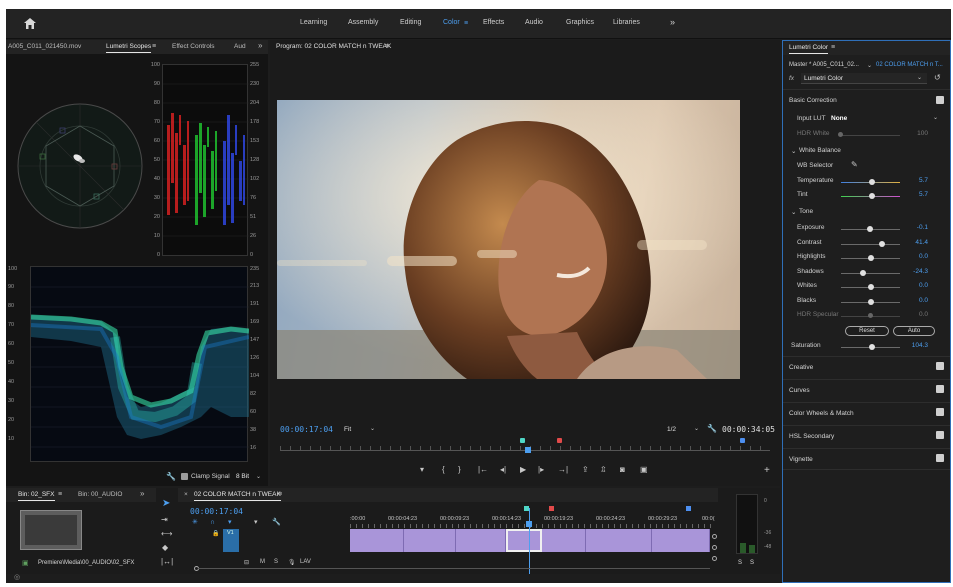  Describe the element at coordinates (712, 429) in the screenshot. I see `settings-wrench-icon: 🔧` at that location.